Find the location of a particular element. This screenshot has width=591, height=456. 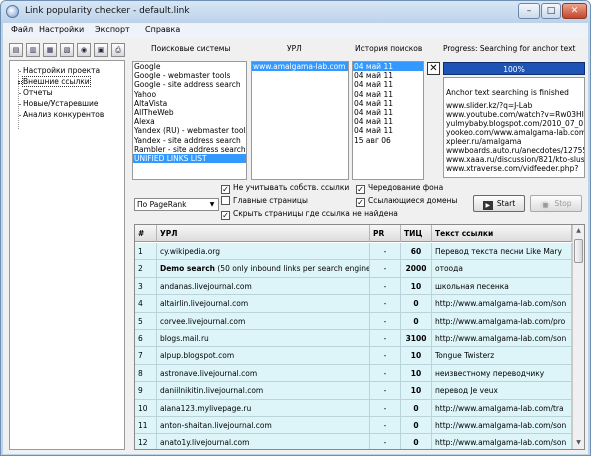

tree-item-external-links: Внешние ссылки is located at coordinates (53, 82).